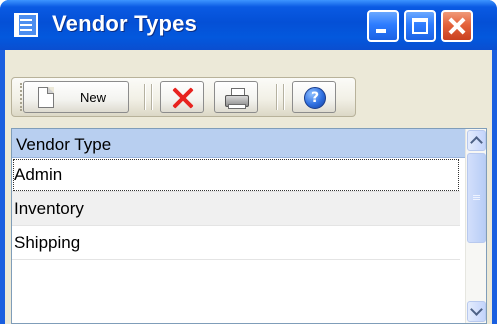  I want to click on delete-button, so click(182, 97).